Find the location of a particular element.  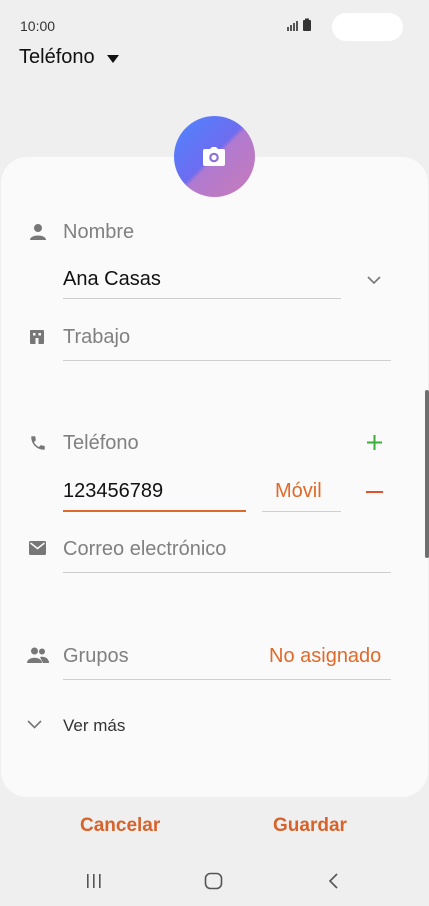

contact-photo-button is located at coordinates (214, 156).